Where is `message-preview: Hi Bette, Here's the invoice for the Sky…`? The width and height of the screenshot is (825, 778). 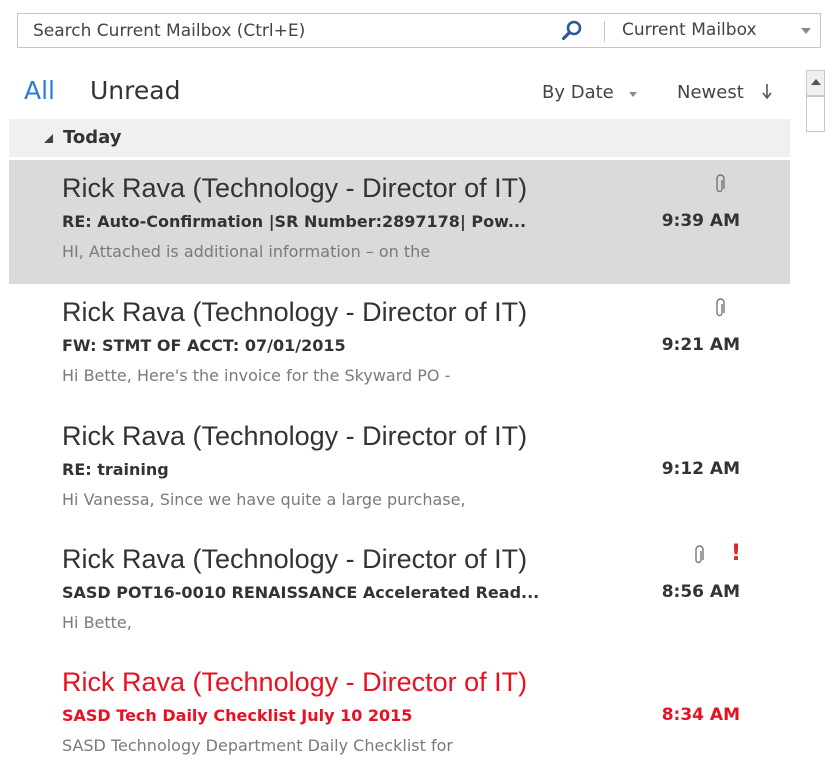 message-preview: Hi Bette, Here's the invoice for the Sky… is located at coordinates (256, 375).